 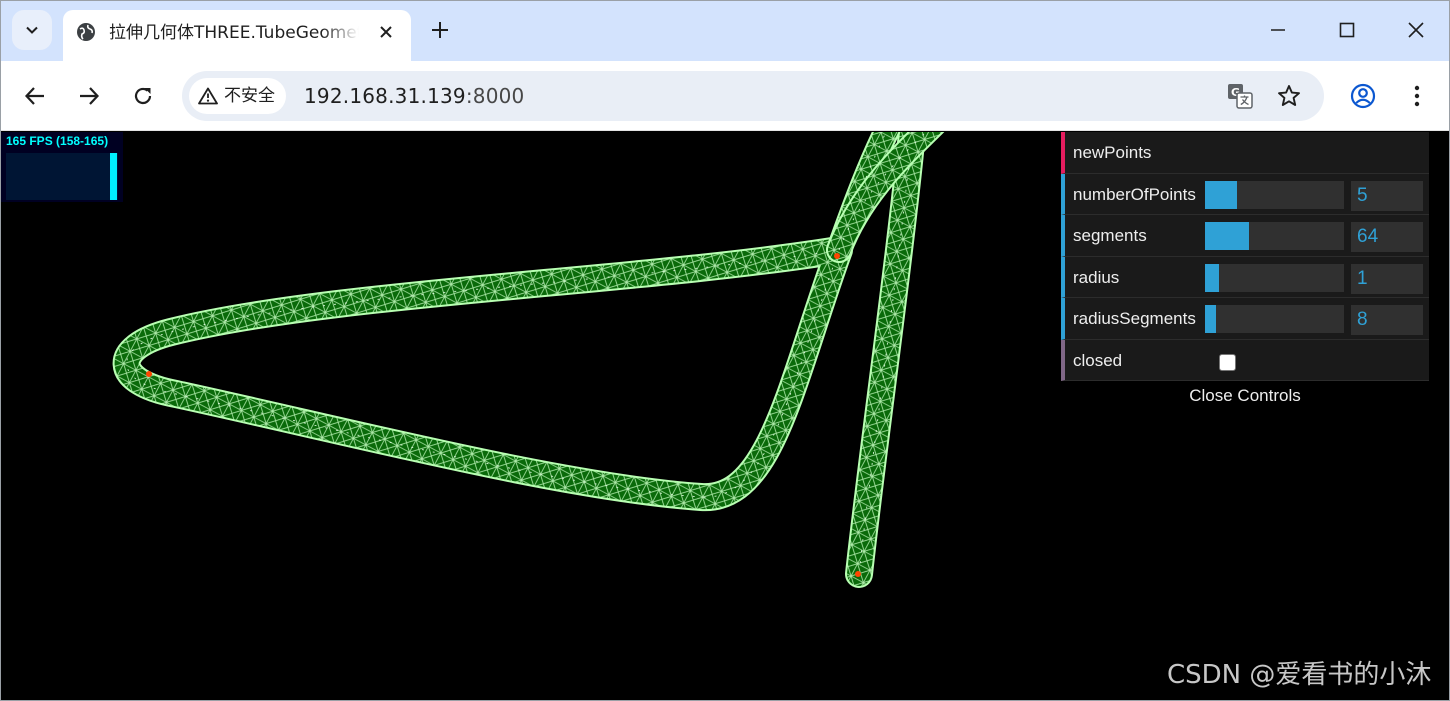 I want to click on tab-close-button, so click(x=386, y=32).